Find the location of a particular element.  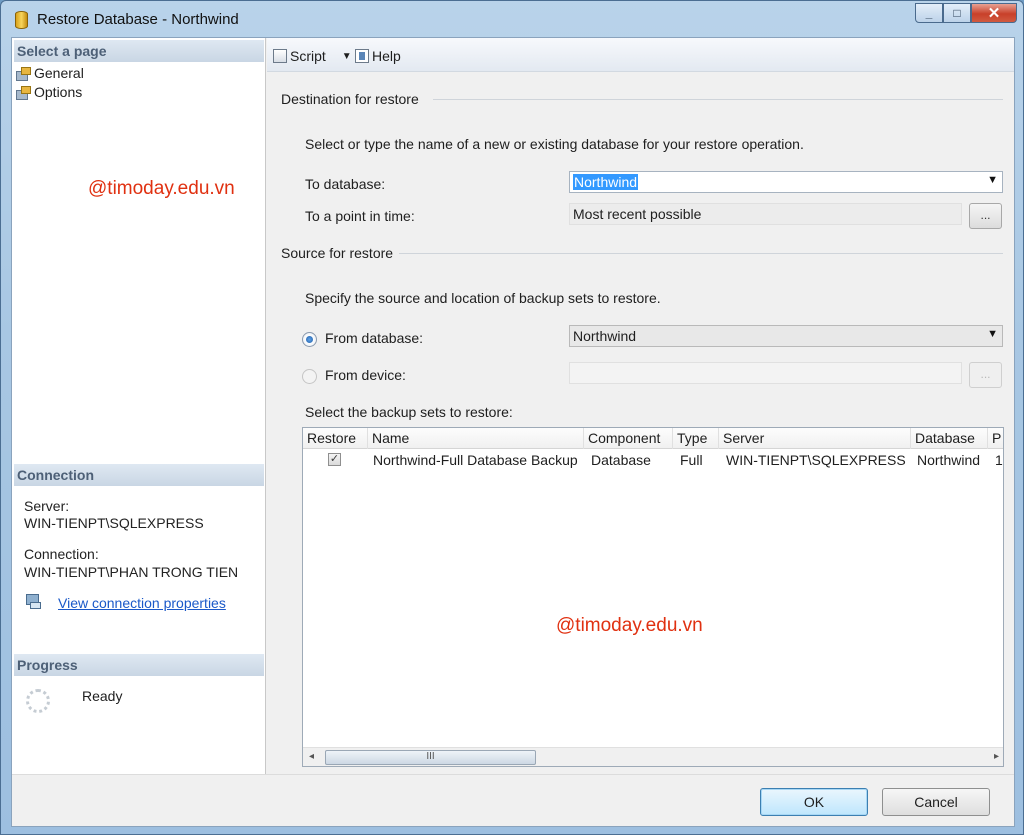

column-header-component: Component is located at coordinates (628, 438).